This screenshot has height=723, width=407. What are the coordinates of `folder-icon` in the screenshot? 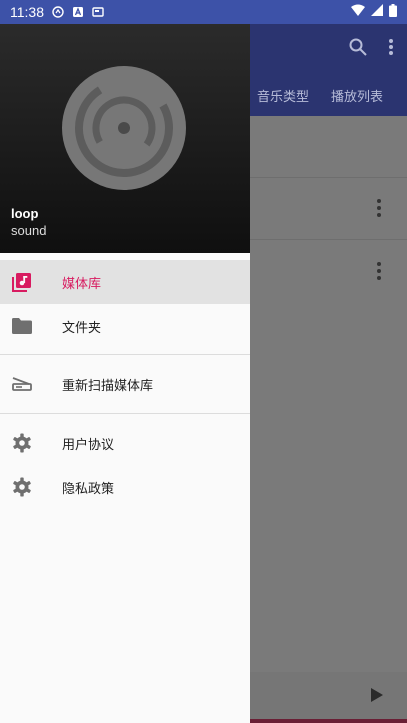 It's located at (31, 326).